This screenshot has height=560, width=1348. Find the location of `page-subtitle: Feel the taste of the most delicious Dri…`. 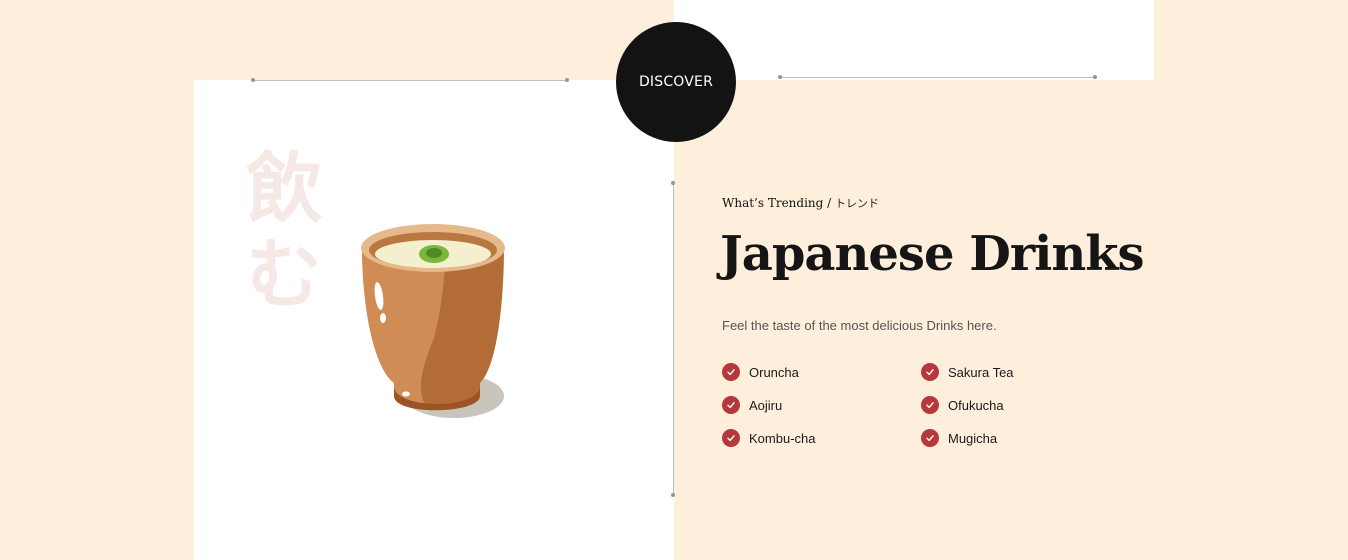

page-subtitle: Feel the taste of the most delicious Dri… is located at coordinates (859, 325).